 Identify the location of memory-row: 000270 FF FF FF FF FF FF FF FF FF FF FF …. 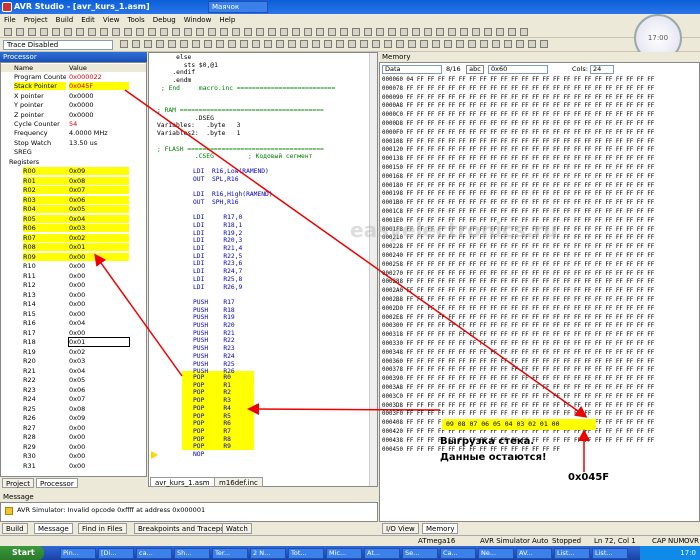
(518, 274).